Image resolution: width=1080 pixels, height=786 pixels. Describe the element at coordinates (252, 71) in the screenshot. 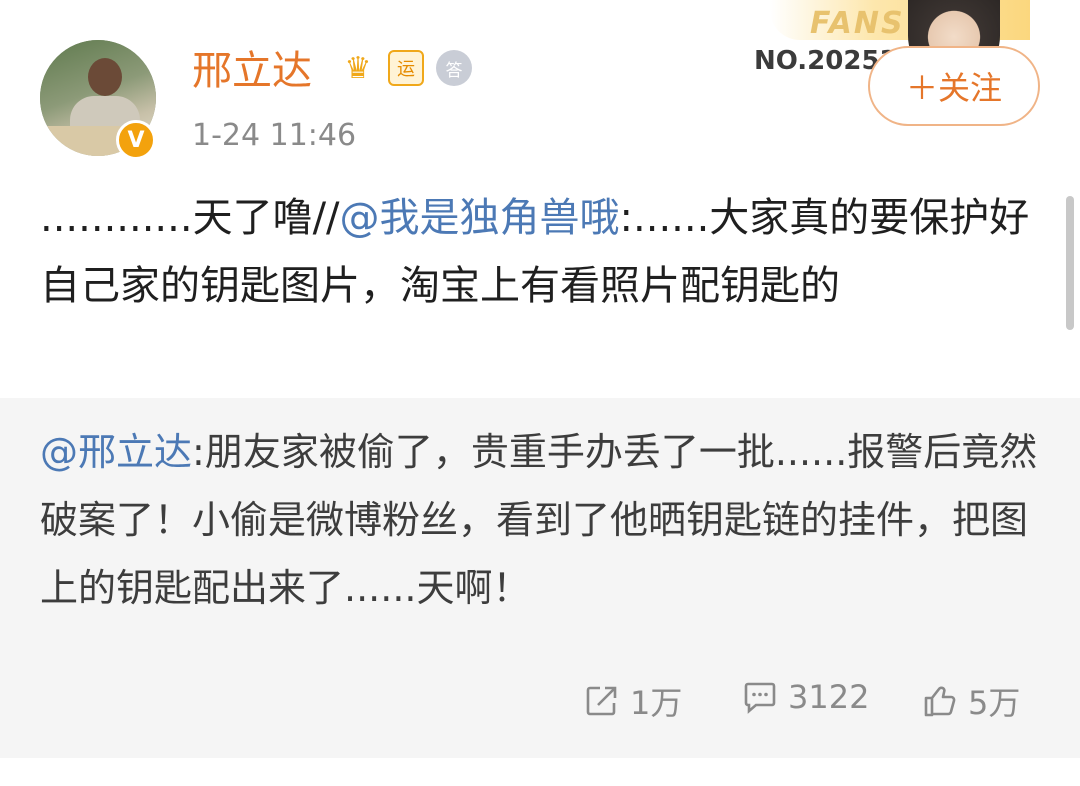

I see `author-name: 邢立达` at that location.